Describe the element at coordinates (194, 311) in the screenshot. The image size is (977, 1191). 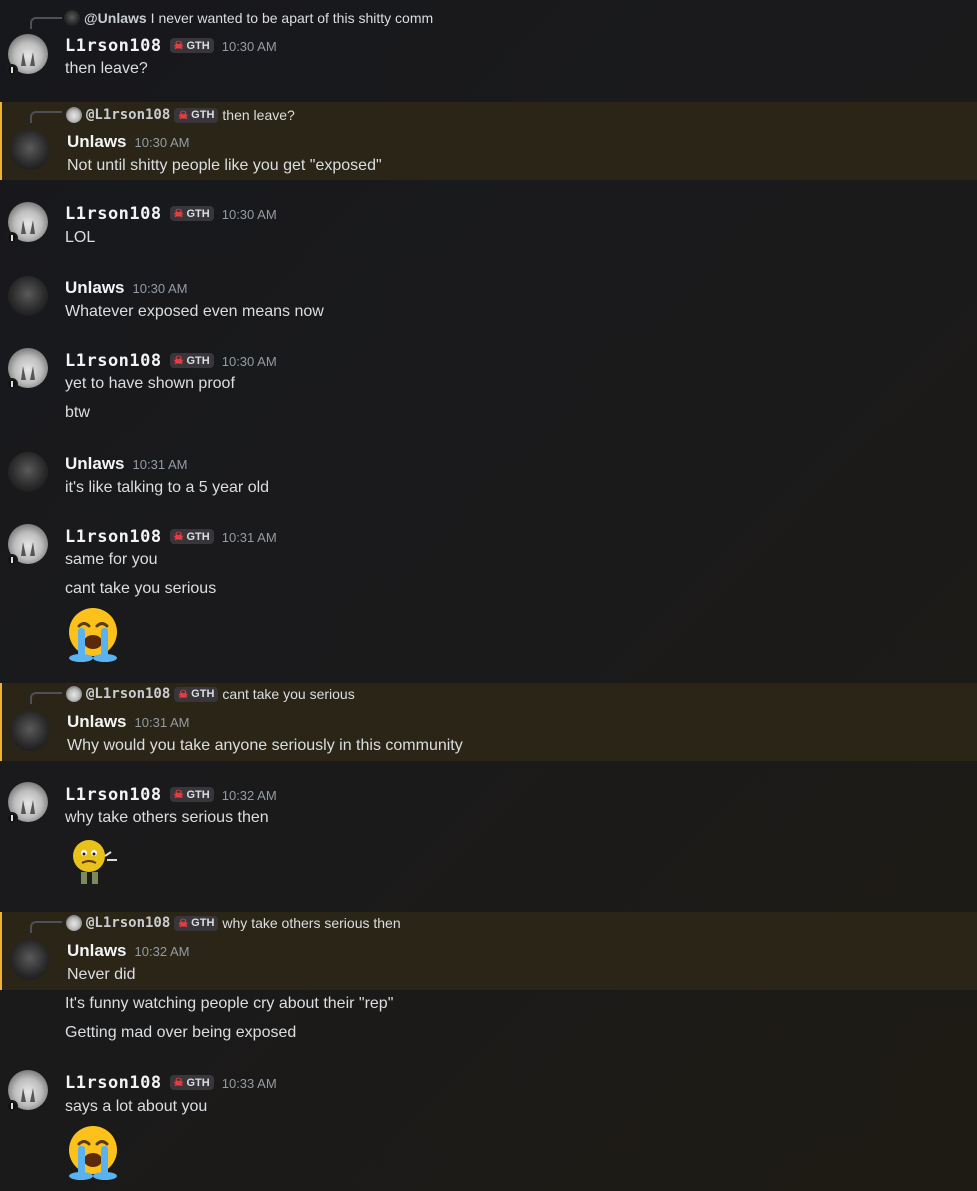
I see `message-text: Whatever exposed even means now` at that location.